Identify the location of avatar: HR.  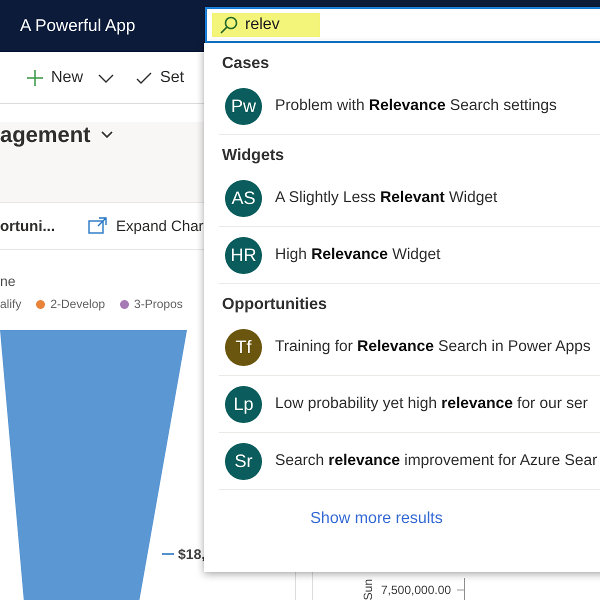
(243, 255).